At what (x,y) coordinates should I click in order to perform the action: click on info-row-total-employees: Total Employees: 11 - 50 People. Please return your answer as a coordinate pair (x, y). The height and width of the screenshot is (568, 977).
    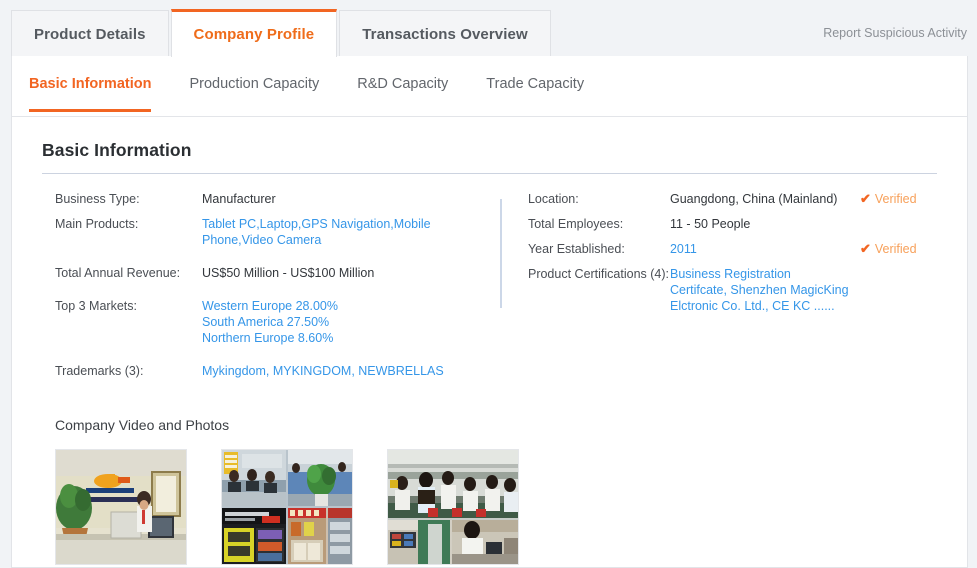
    Looking at the image, I should click on (747, 224).